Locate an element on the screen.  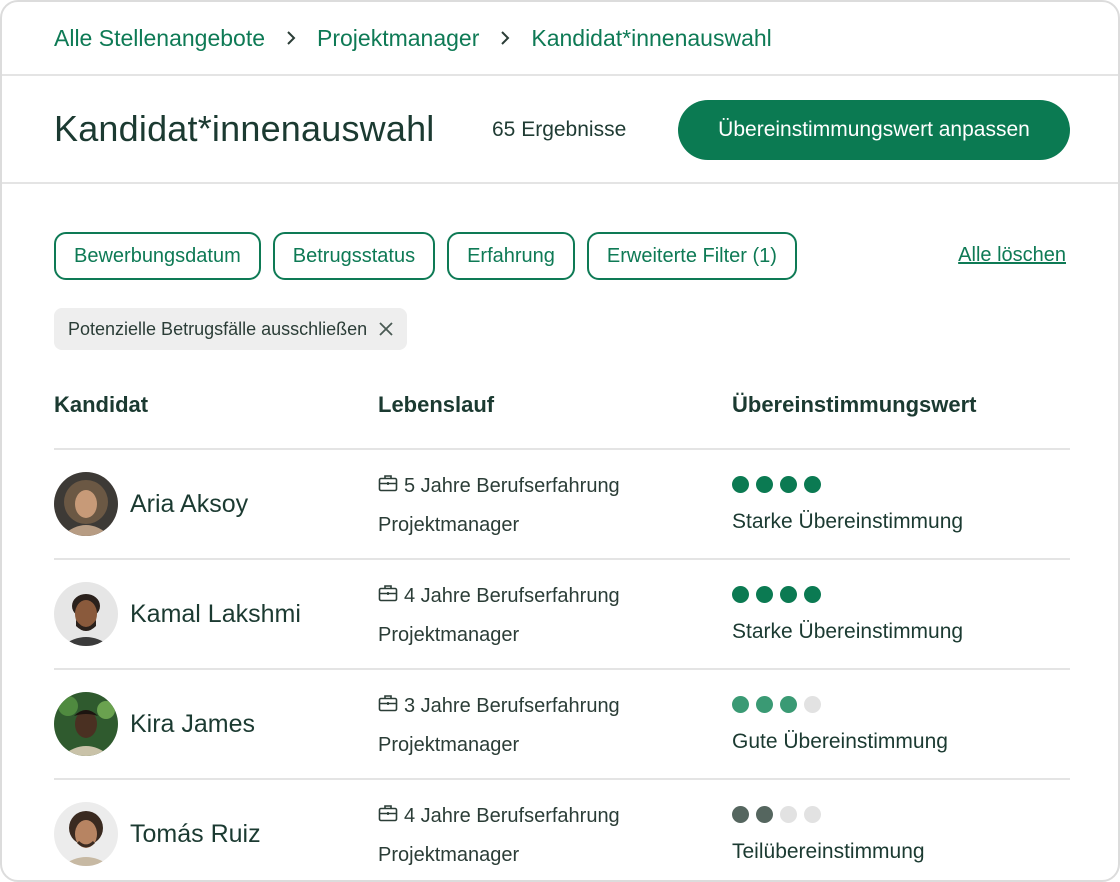
filter-fraud-status: Betrugsstatus is located at coordinates (354, 256).